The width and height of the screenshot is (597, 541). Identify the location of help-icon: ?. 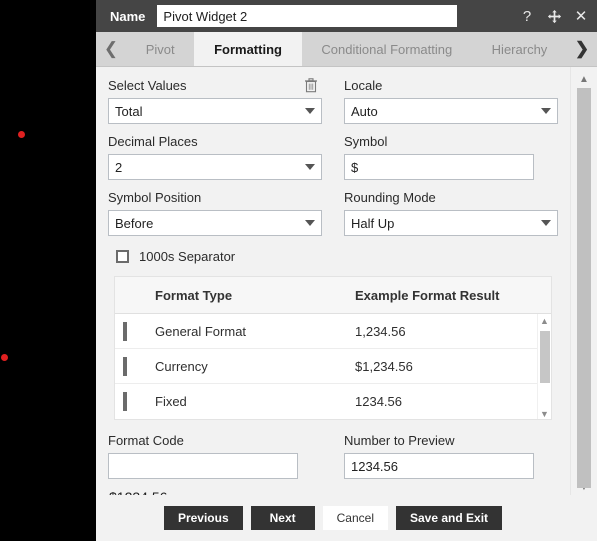
(527, 16).